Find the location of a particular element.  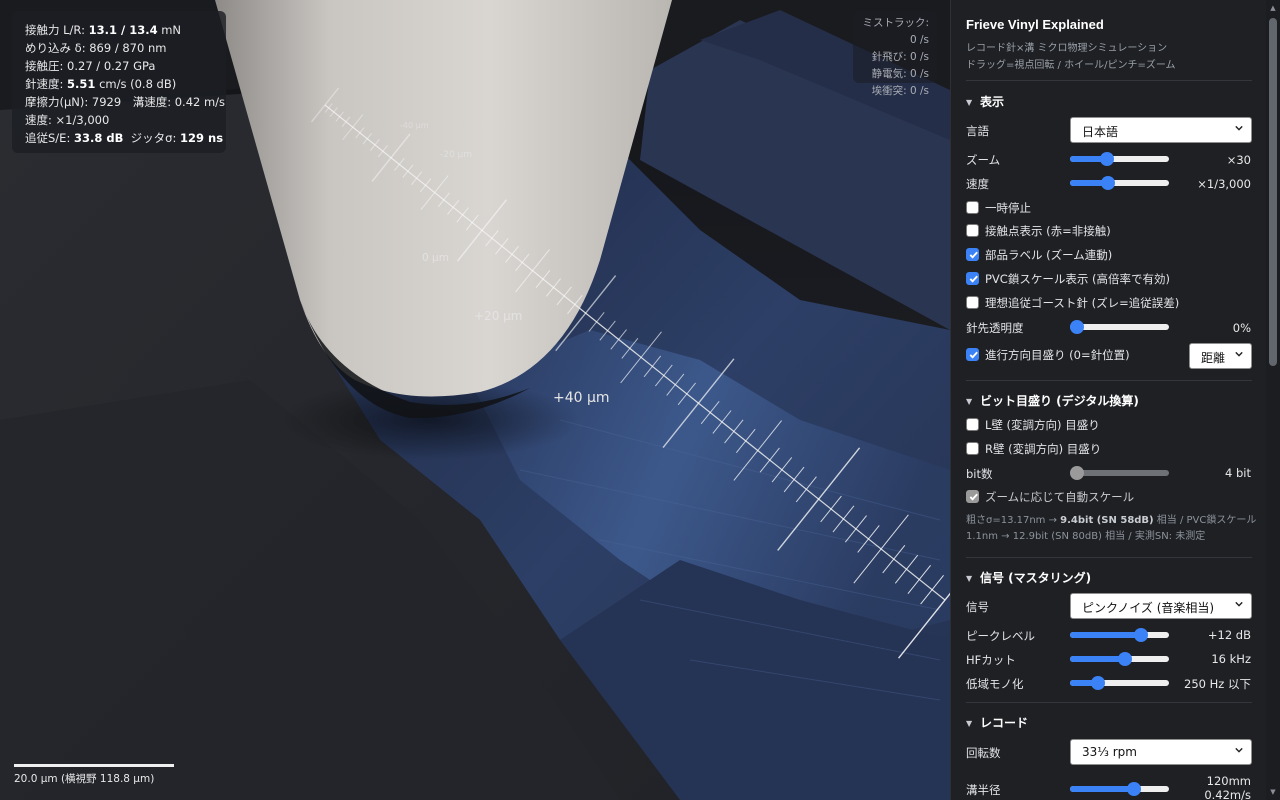

counter-skip: 針飛び: 0 /s is located at coordinates (900, 57).